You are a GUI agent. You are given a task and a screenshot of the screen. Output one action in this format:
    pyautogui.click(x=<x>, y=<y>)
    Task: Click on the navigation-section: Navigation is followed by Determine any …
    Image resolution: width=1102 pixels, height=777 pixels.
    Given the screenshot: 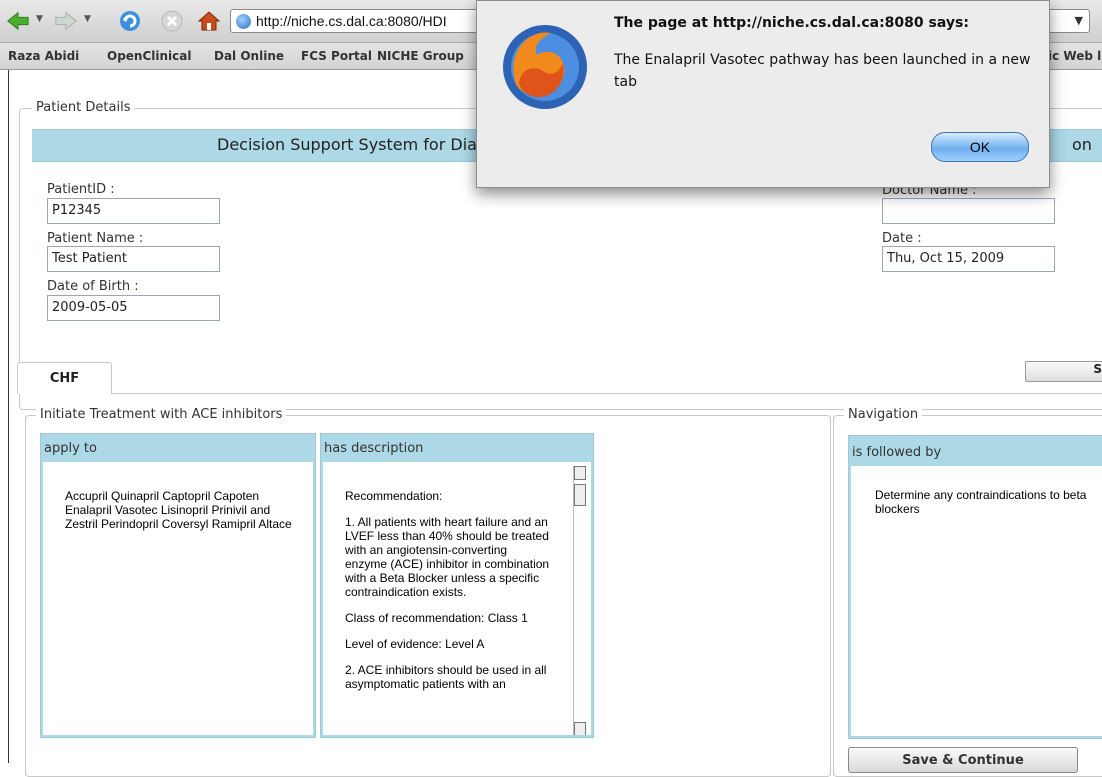 What is the action you would take?
    pyautogui.click(x=967, y=592)
    